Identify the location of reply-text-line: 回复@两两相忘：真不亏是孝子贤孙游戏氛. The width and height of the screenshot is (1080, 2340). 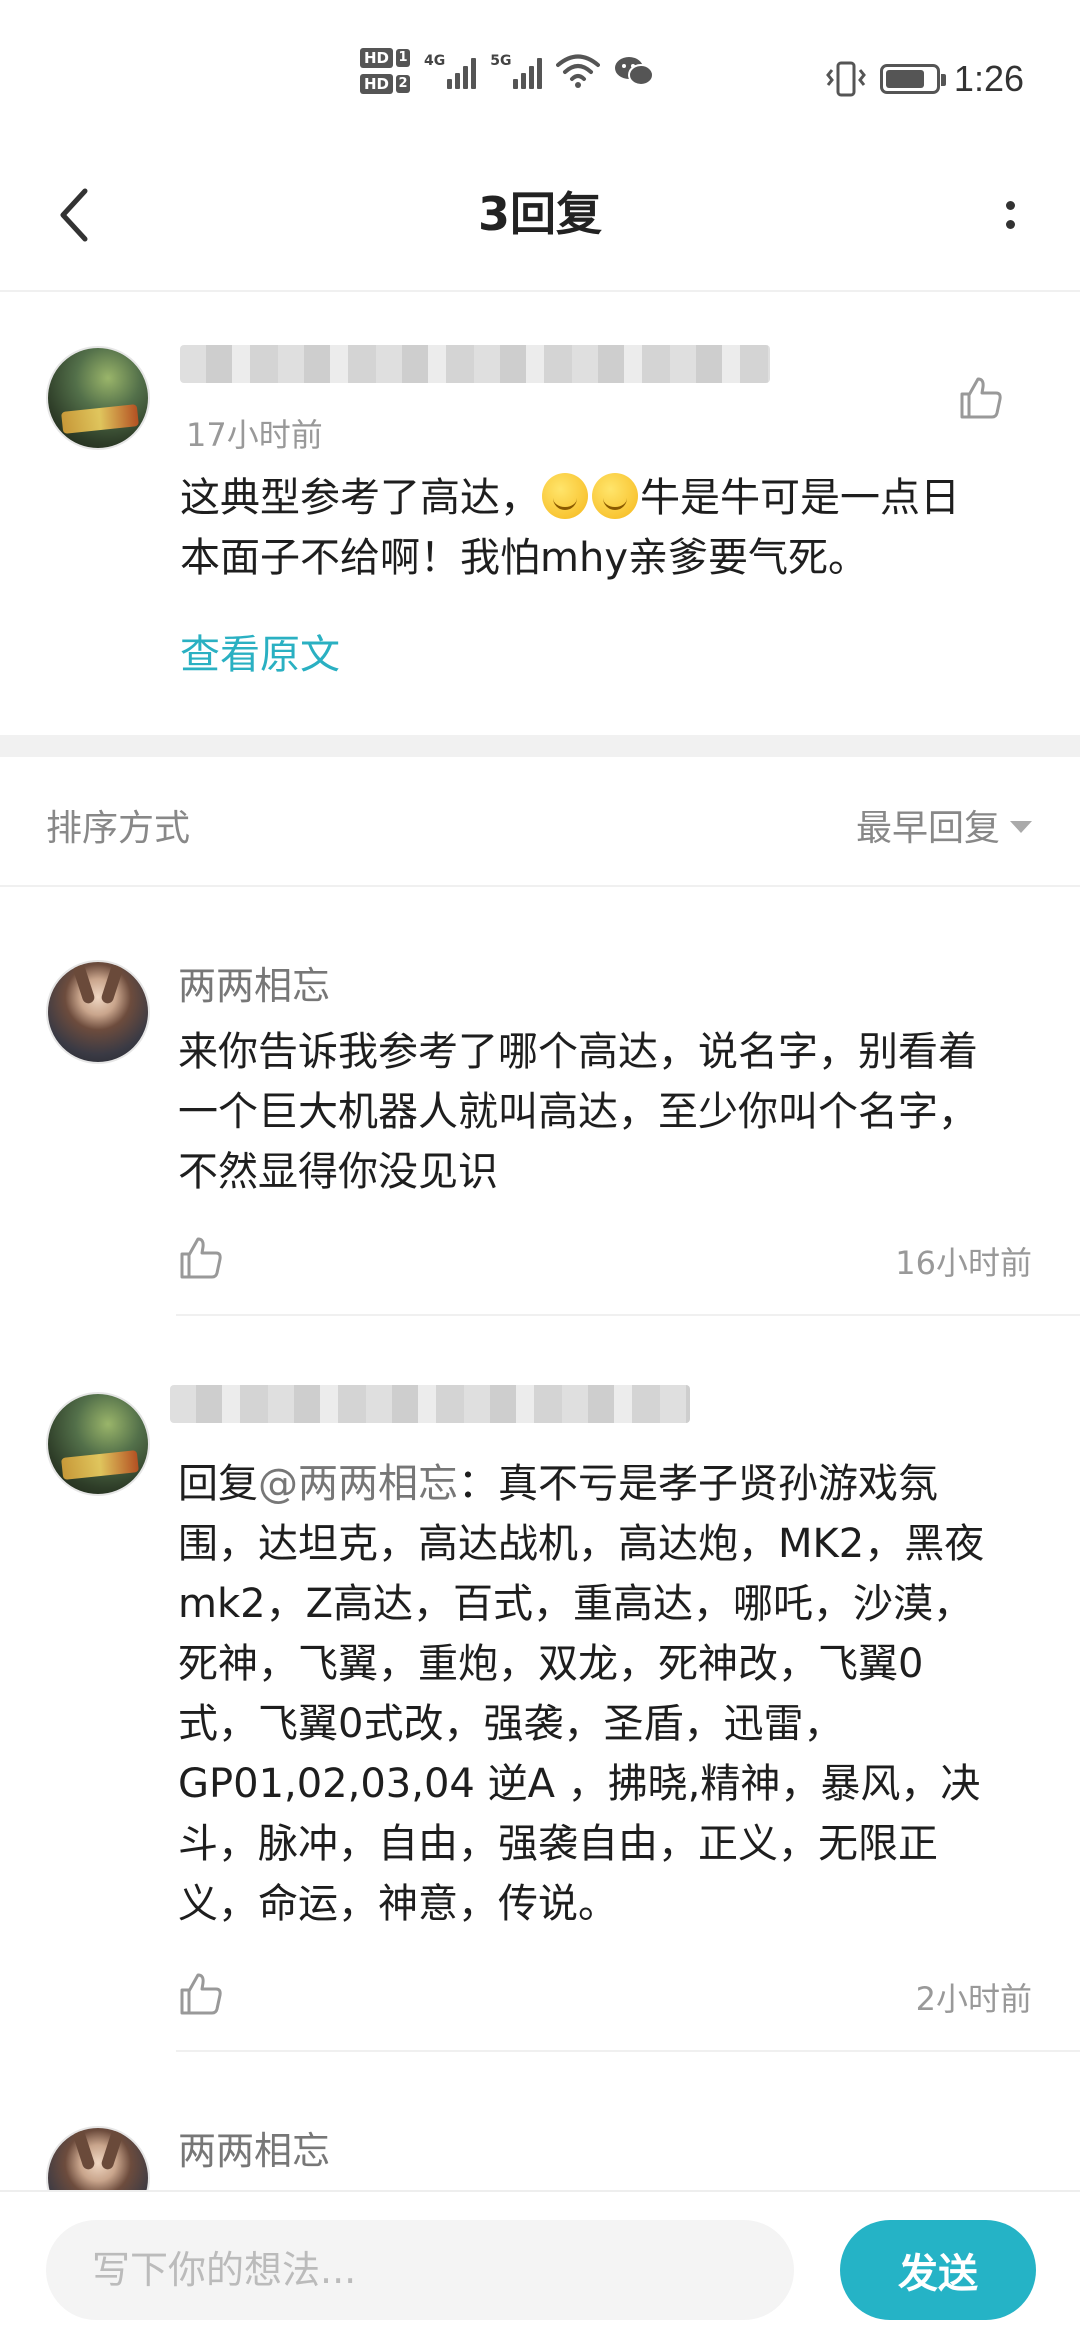
(613, 1484).